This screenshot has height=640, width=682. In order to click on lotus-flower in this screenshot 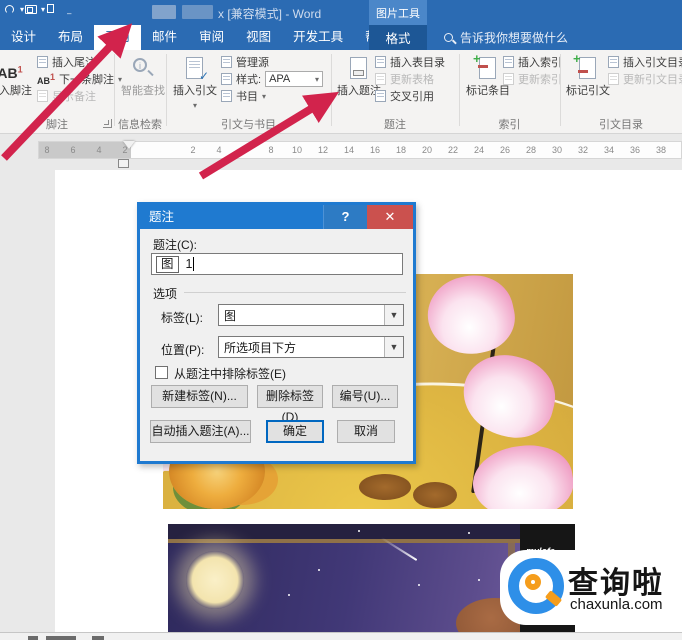, I will do `click(471, 318)`.